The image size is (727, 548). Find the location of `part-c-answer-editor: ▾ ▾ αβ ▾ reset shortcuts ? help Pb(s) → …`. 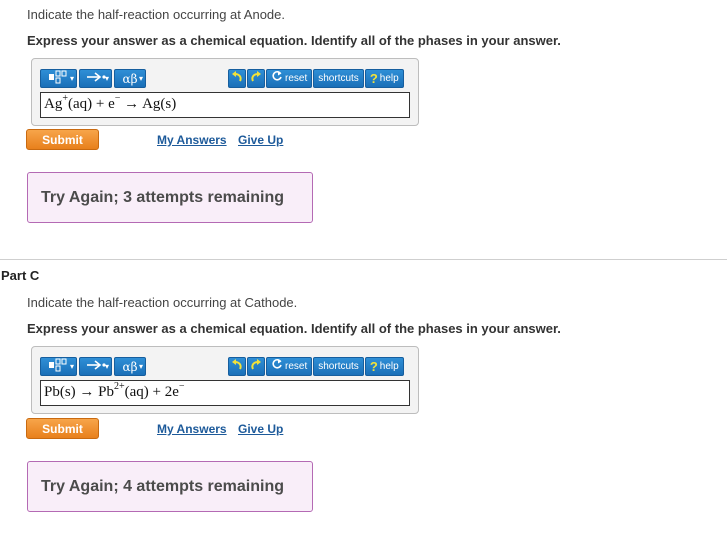

part-c-answer-editor: ▾ ▾ αβ ▾ reset shortcuts ? help Pb(s) → … is located at coordinates (225, 380).